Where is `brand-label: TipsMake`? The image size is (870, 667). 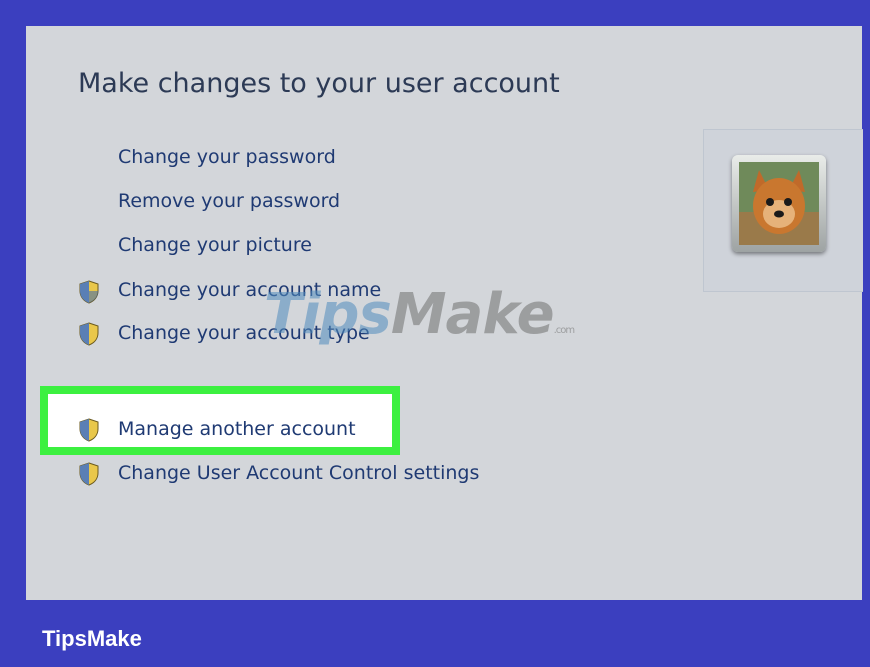
brand-label: TipsMake is located at coordinates (92, 638).